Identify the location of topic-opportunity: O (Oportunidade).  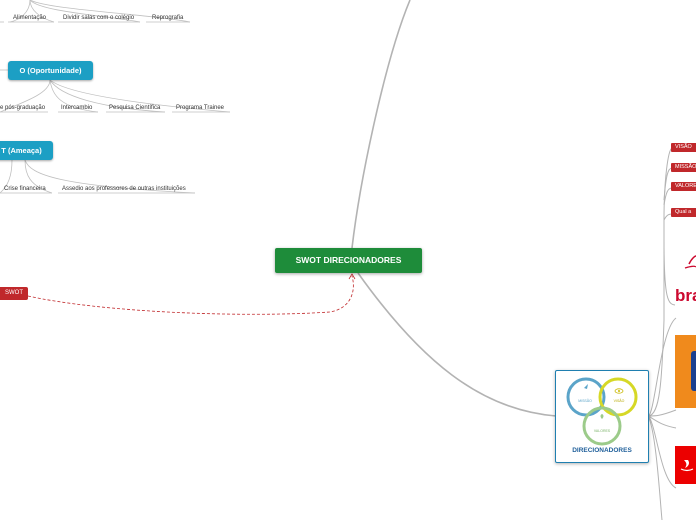
(50, 70).